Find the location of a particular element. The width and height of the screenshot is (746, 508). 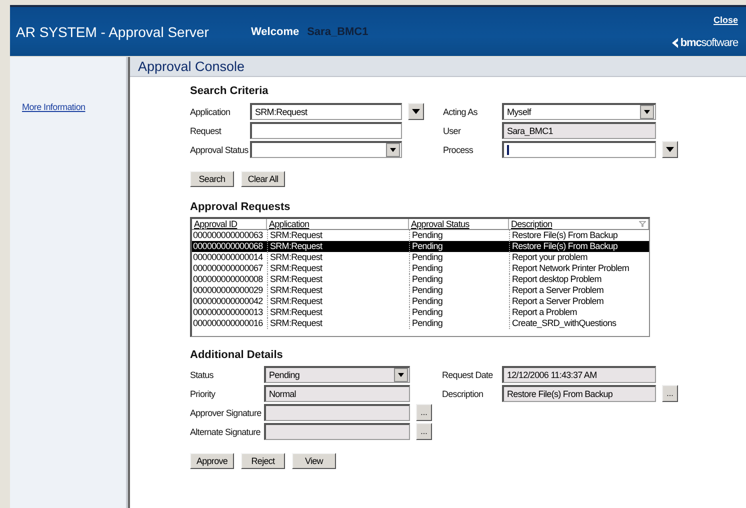

table-cell-text: 000000000000029 is located at coordinates (228, 290).